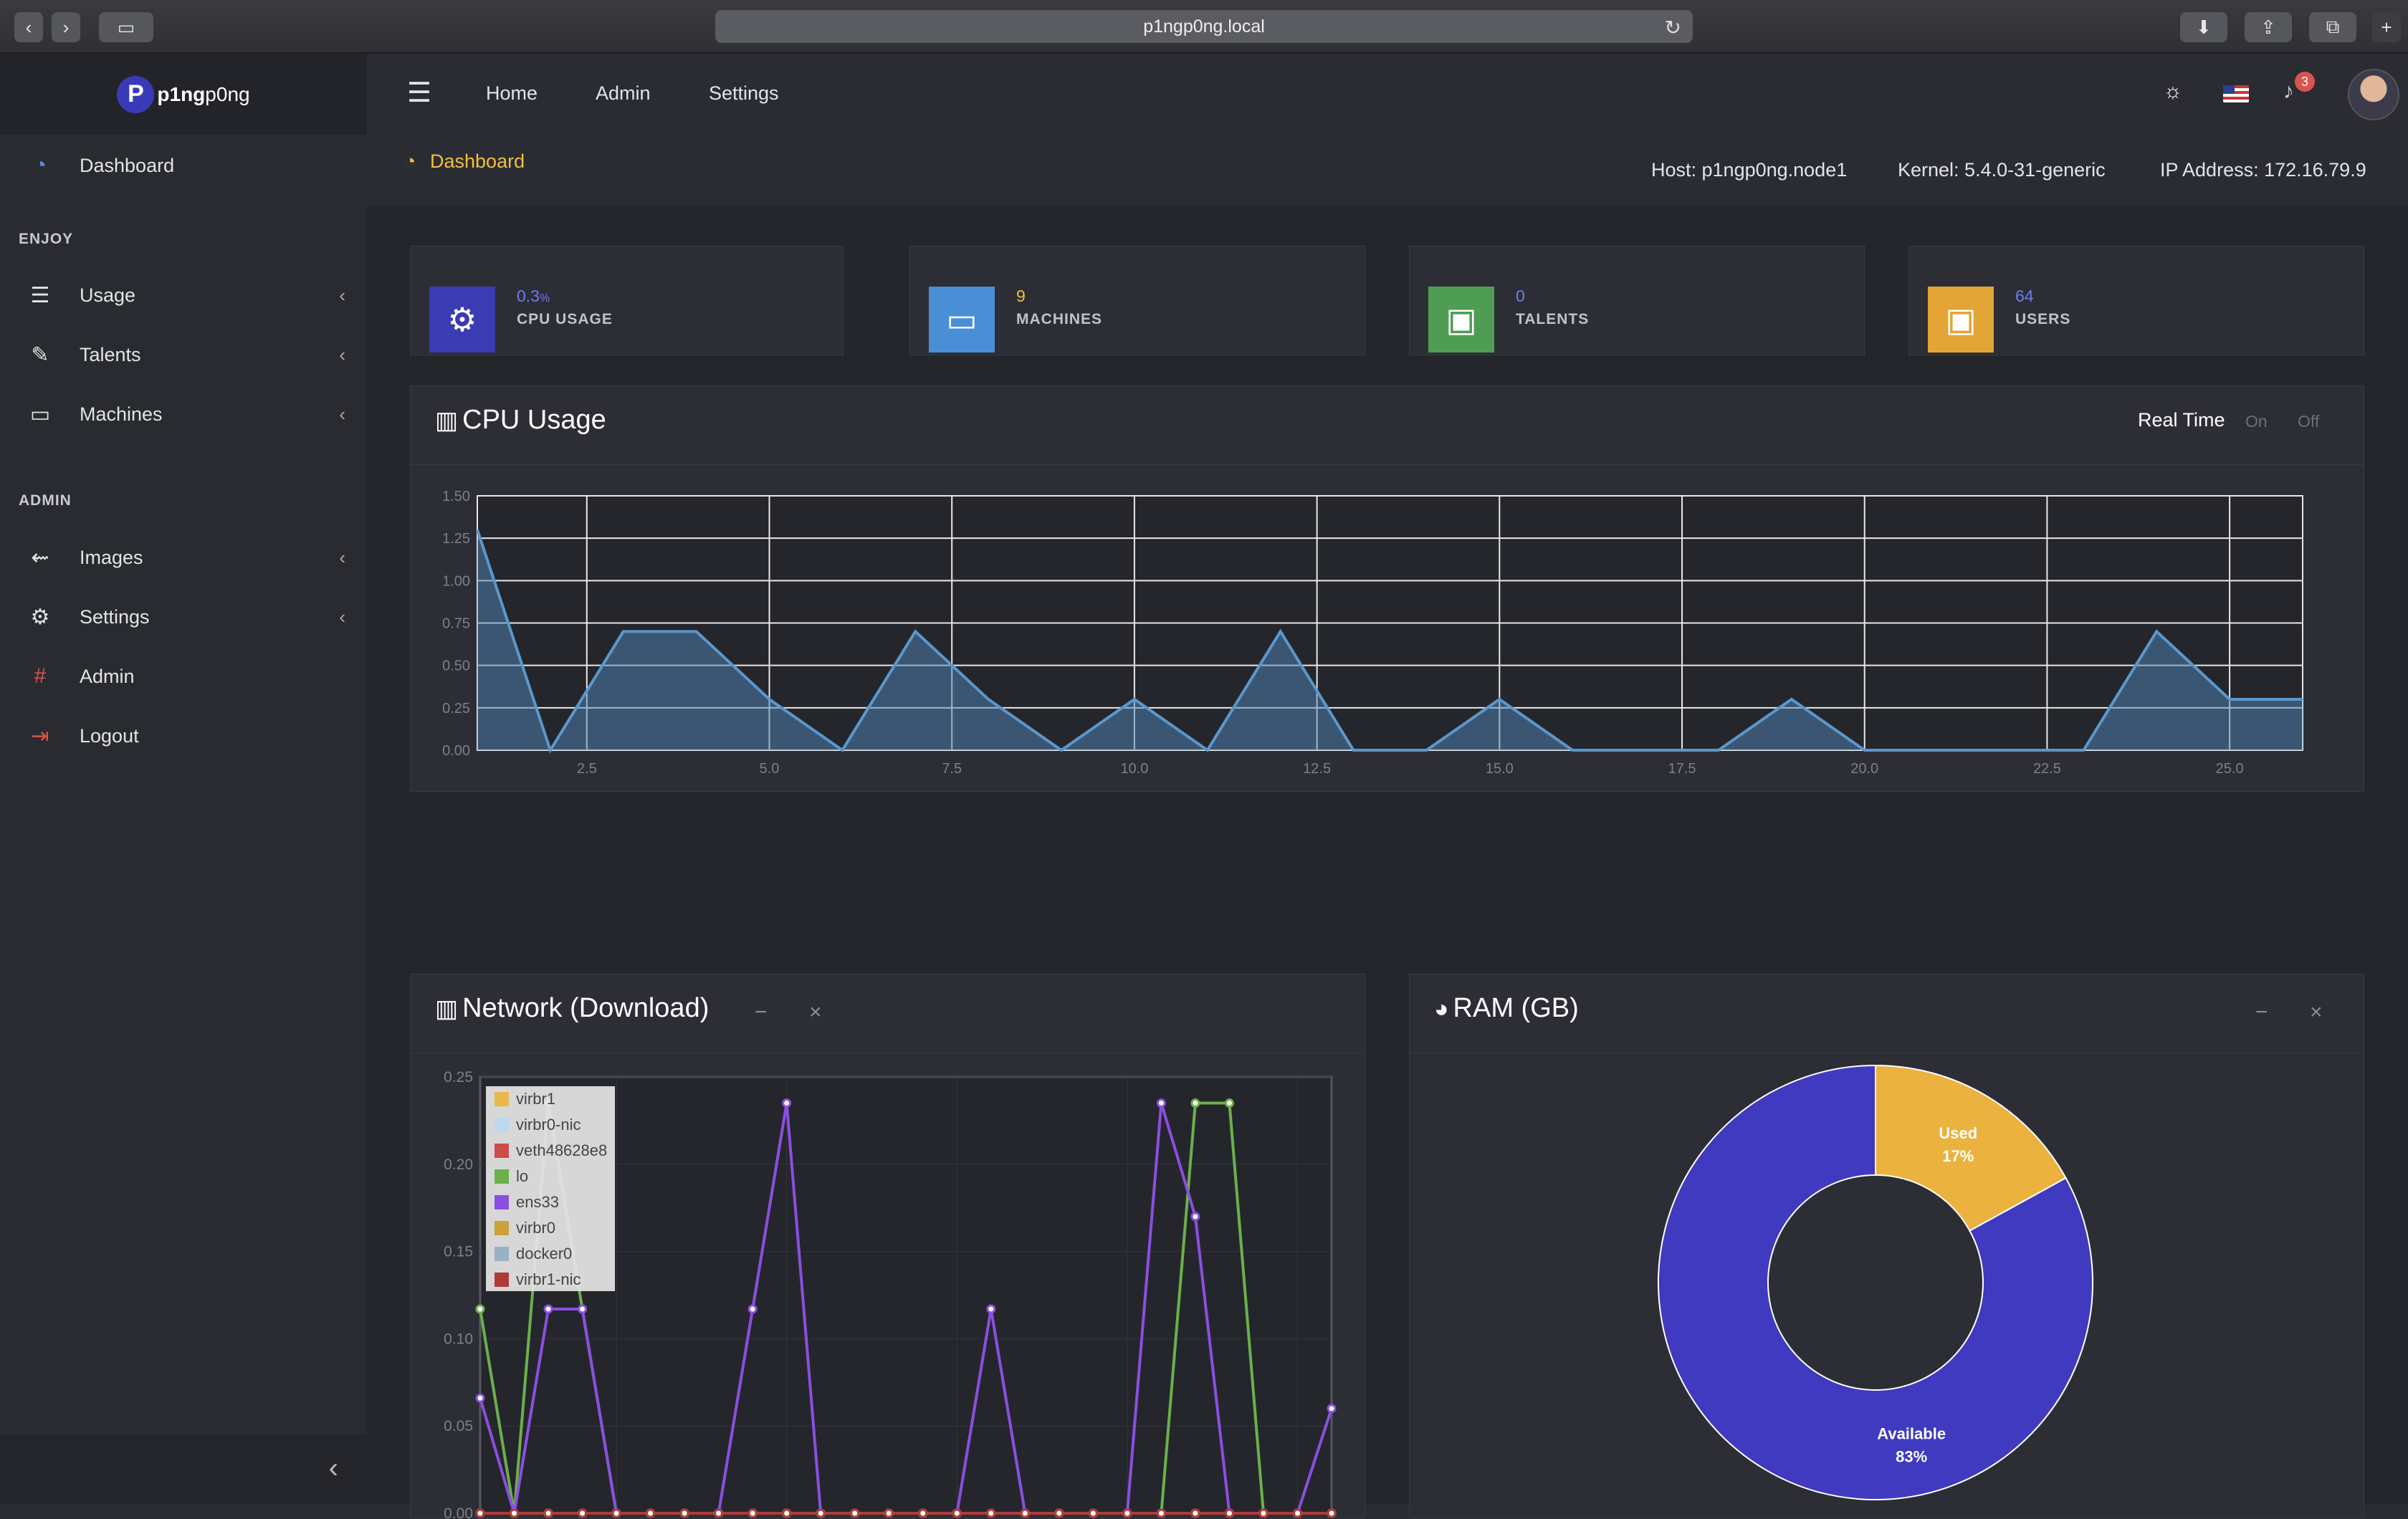  What do you see at coordinates (46, 239) in the screenshot?
I see `section-enjoy: ENJOY` at bounding box center [46, 239].